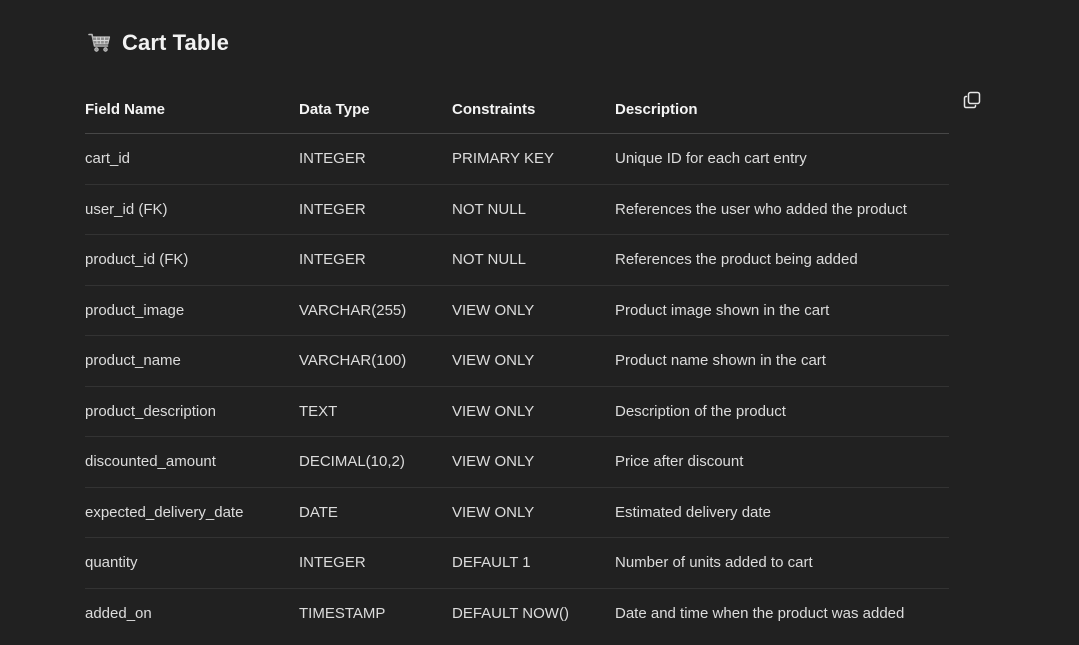 The width and height of the screenshot is (1079, 645). Describe the element at coordinates (533, 109) in the screenshot. I see `column-header-constraints: Constraints` at that location.